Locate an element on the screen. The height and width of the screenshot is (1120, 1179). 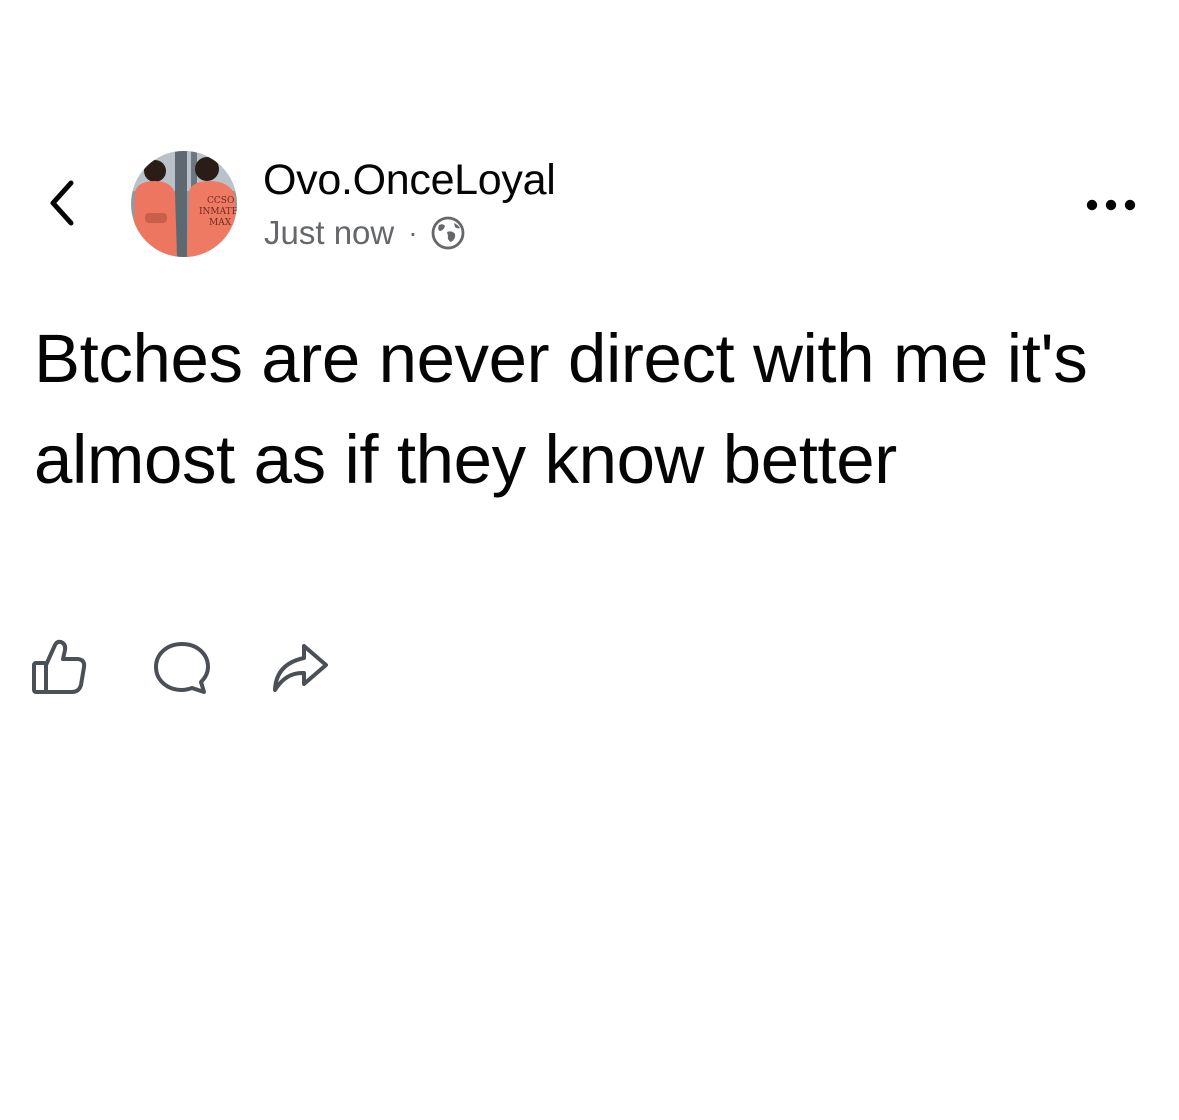
avatar-image: CCSO INMATE MAX is located at coordinates (184, 204).